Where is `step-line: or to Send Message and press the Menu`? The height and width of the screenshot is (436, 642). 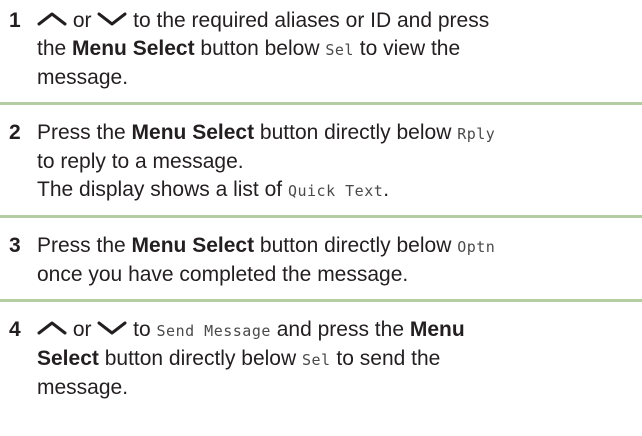
step-line: or to Send Message and press the Menu is located at coordinates (336, 330).